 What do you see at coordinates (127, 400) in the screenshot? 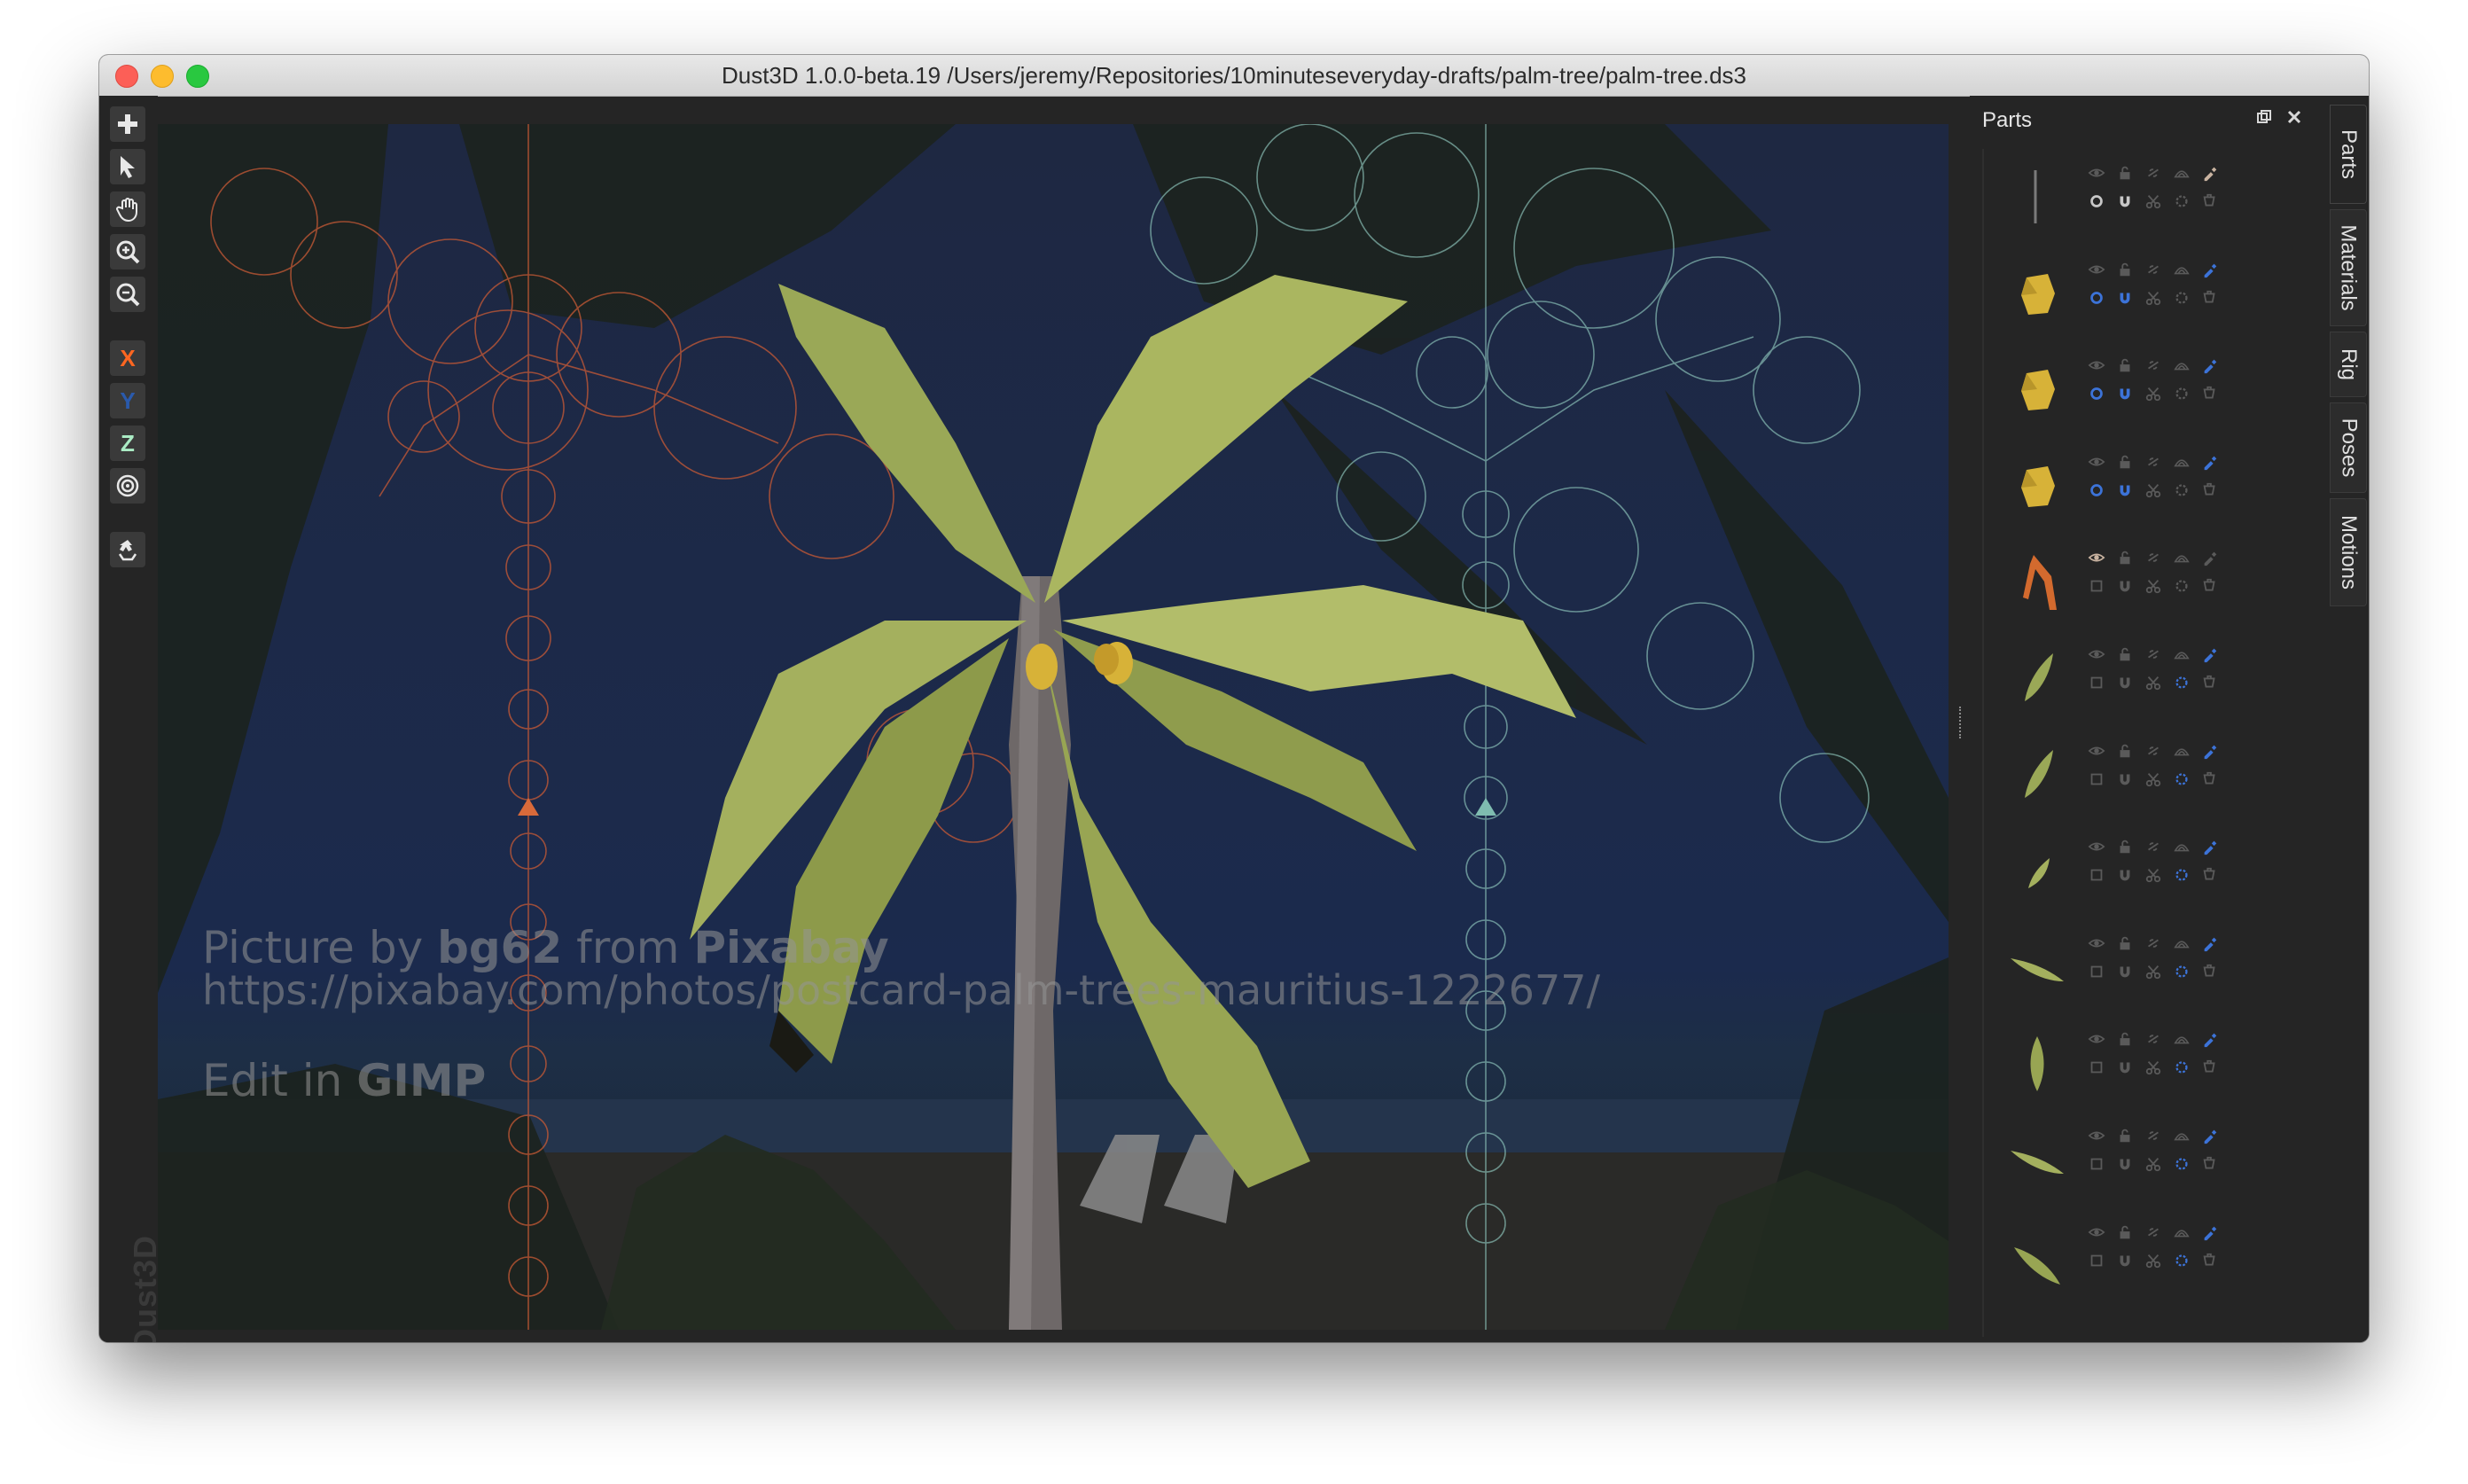
I see `y-lock-toggle: Y` at bounding box center [127, 400].